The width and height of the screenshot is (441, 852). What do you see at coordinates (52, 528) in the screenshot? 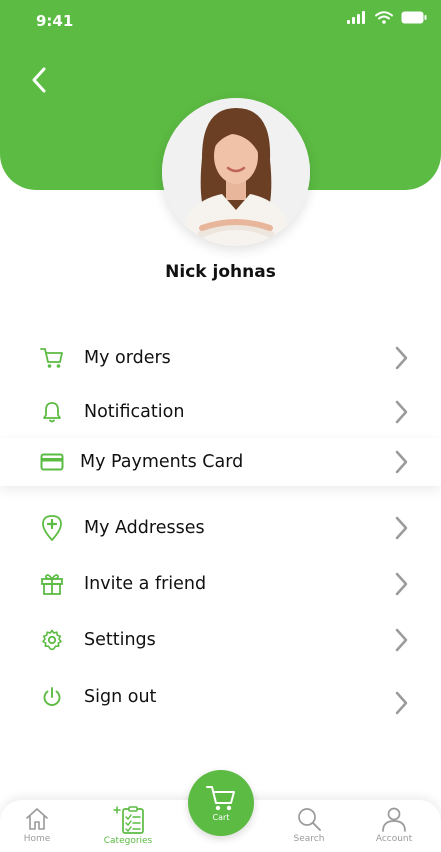
I see `location-pin-icon` at bounding box center [52, 528].